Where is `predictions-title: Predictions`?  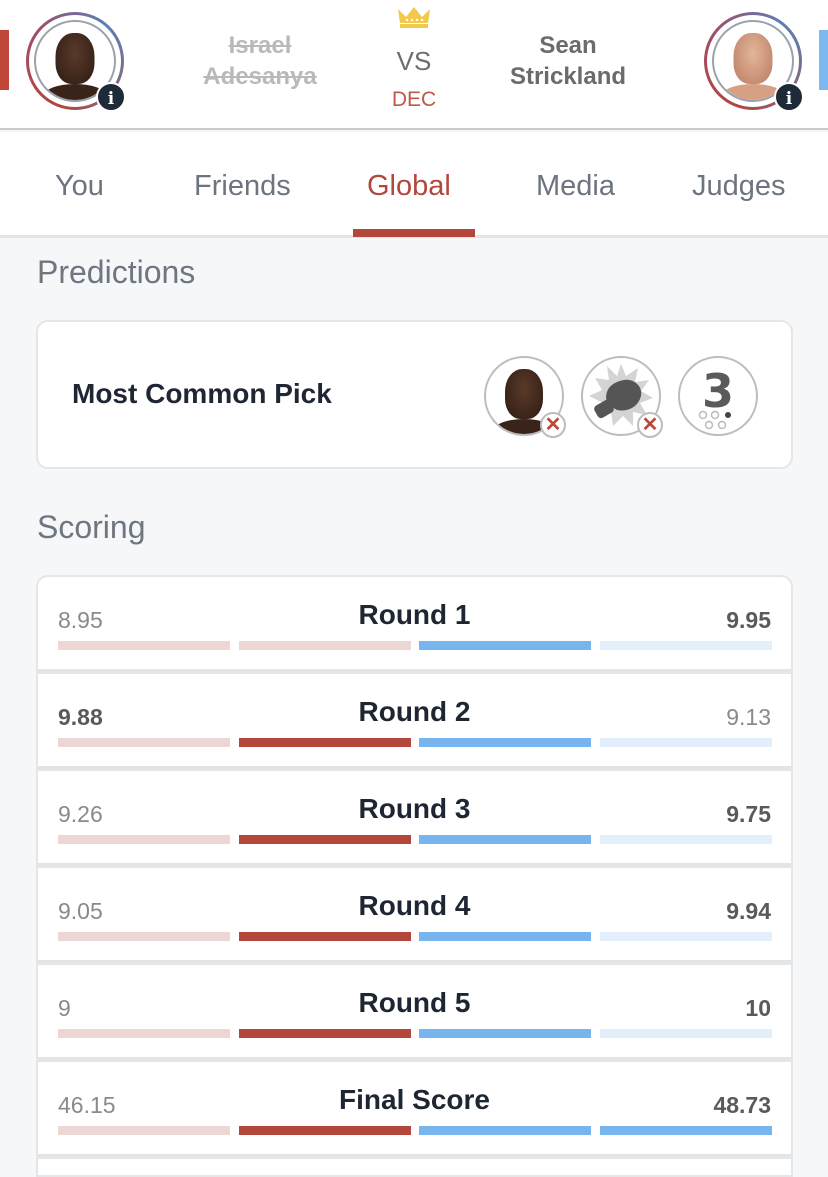
predictions-title: Predictions is located at coordinates (116, 272).